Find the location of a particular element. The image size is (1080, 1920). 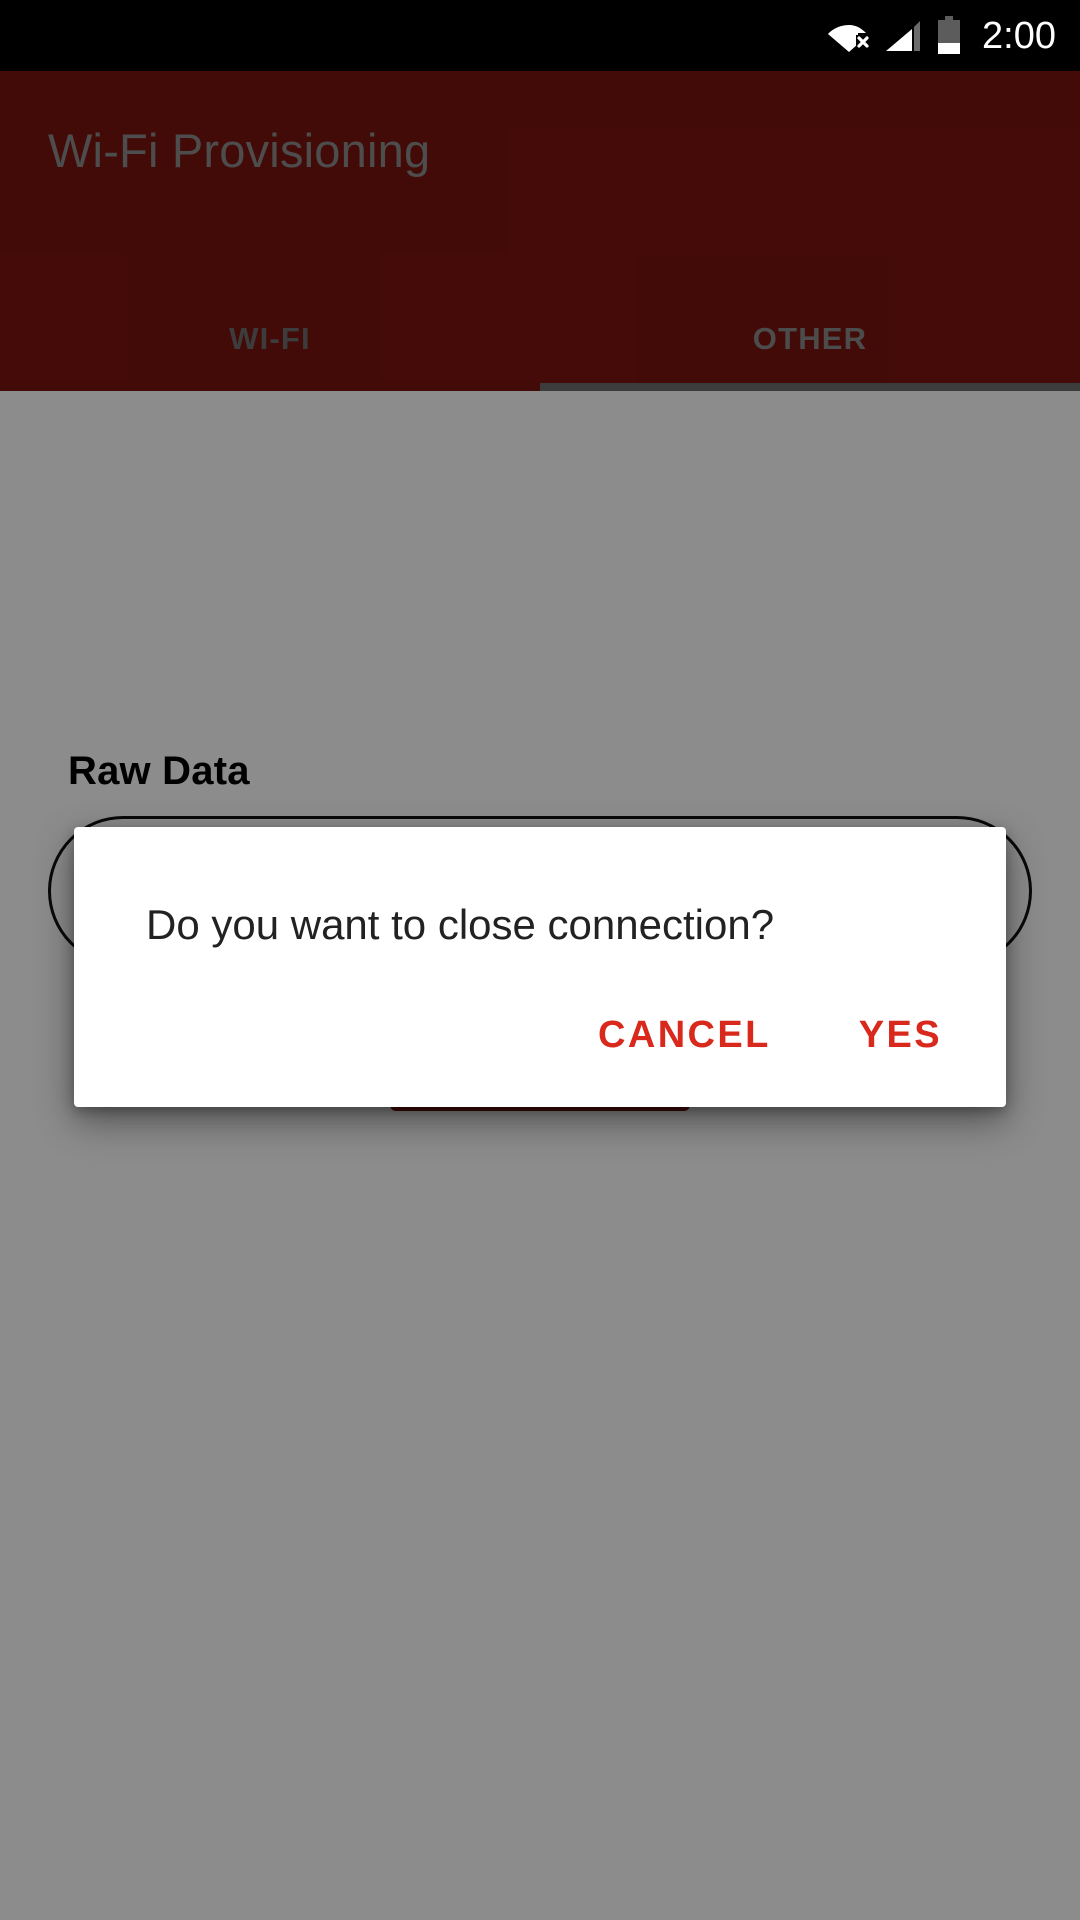

battery-icon is located at coordinates (949, 35).